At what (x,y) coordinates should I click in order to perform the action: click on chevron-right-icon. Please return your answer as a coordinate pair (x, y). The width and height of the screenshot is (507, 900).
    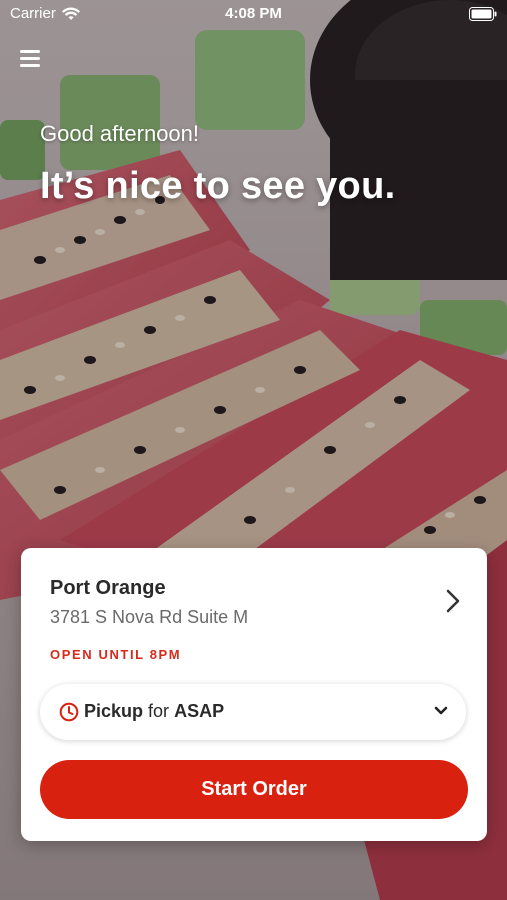
    Looking at the image, I should click on (453, 601).